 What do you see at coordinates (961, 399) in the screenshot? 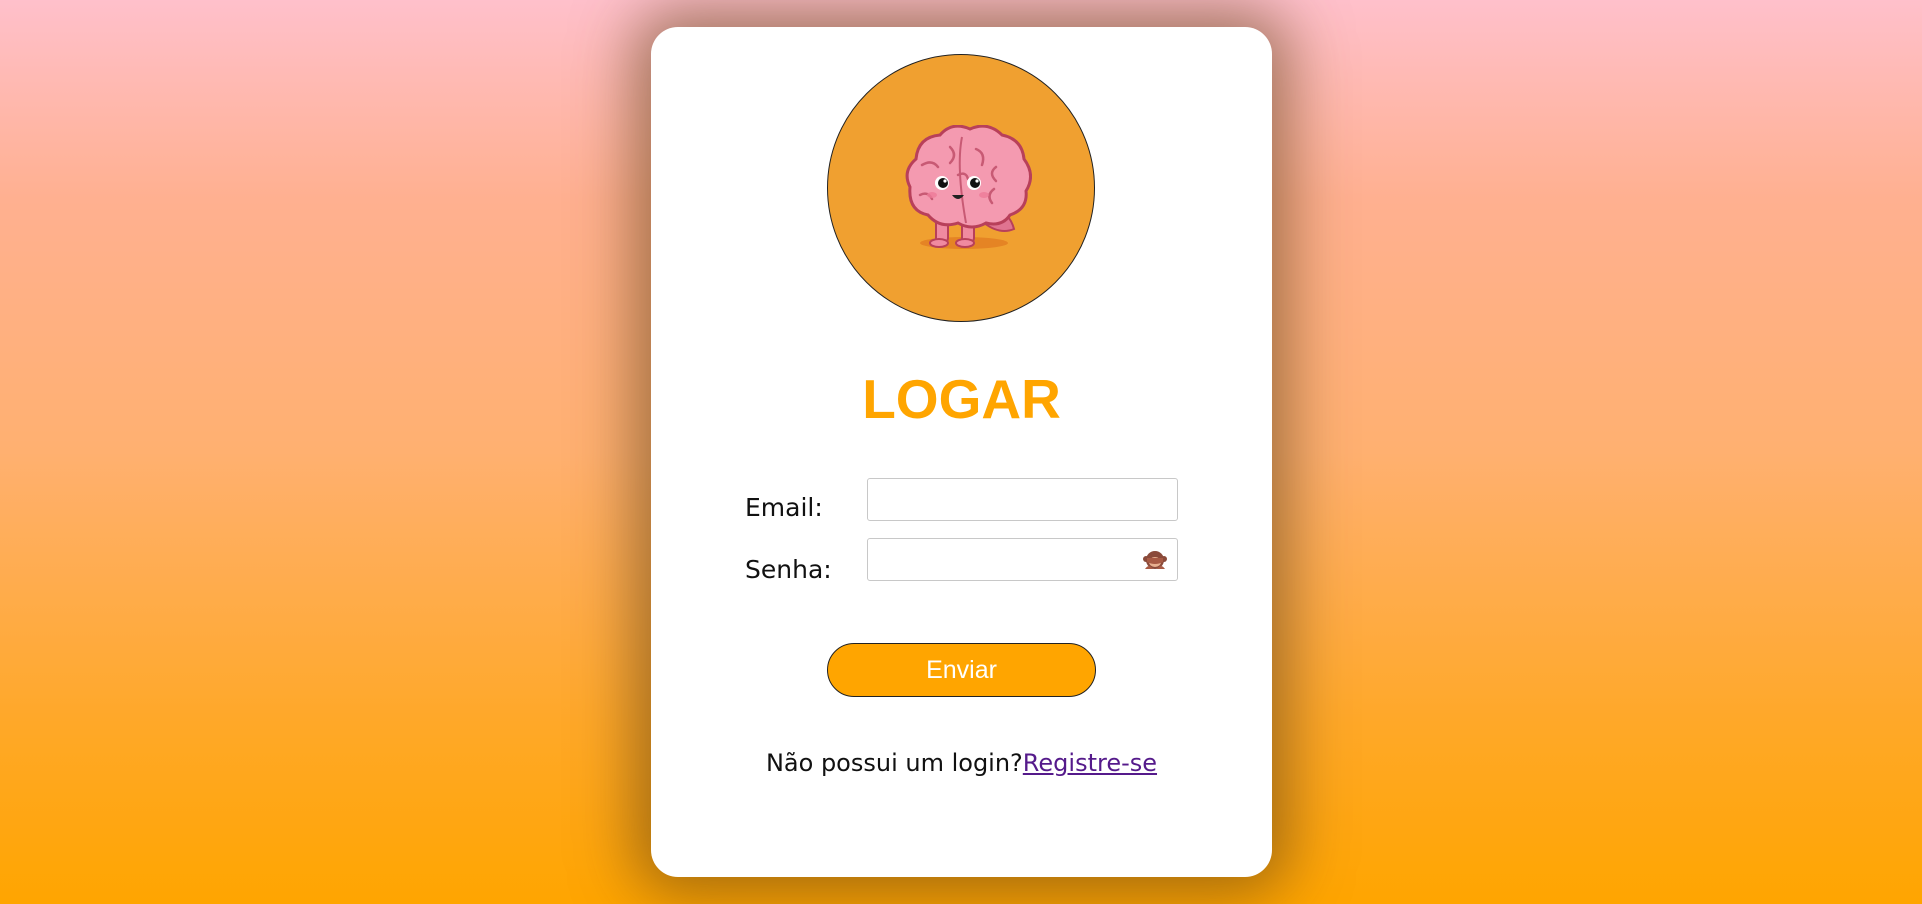
I see `page-title: LOGAR` at bounding box center [961, 399].